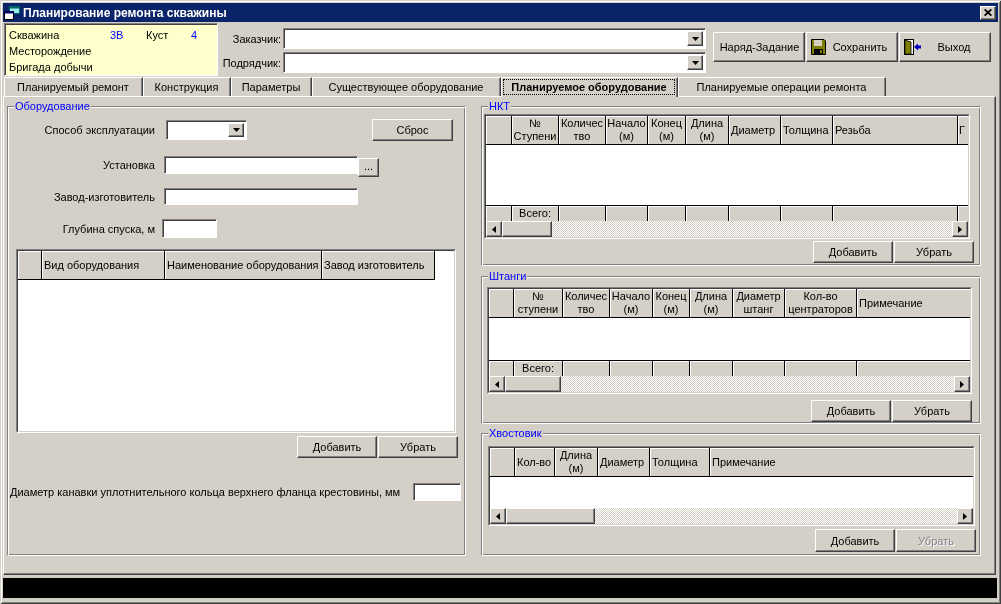 The width and height of the screenshot is (1001, 604). I want to click on reset-button: Сброс, so click(412, 130).